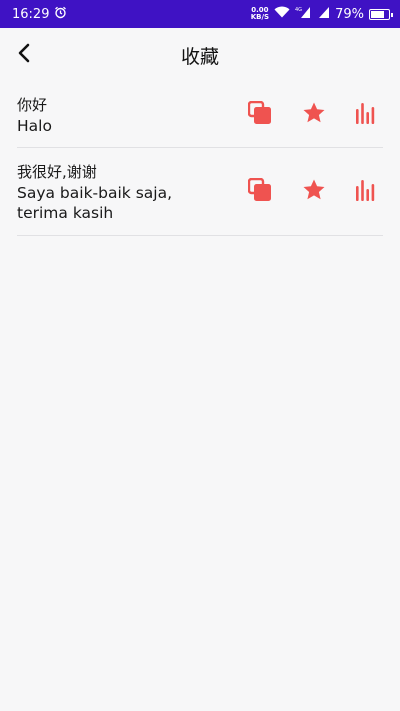 The image size is (400, 711). I want to click on net-speed: 0.00 KB/S, so click(260, 14).